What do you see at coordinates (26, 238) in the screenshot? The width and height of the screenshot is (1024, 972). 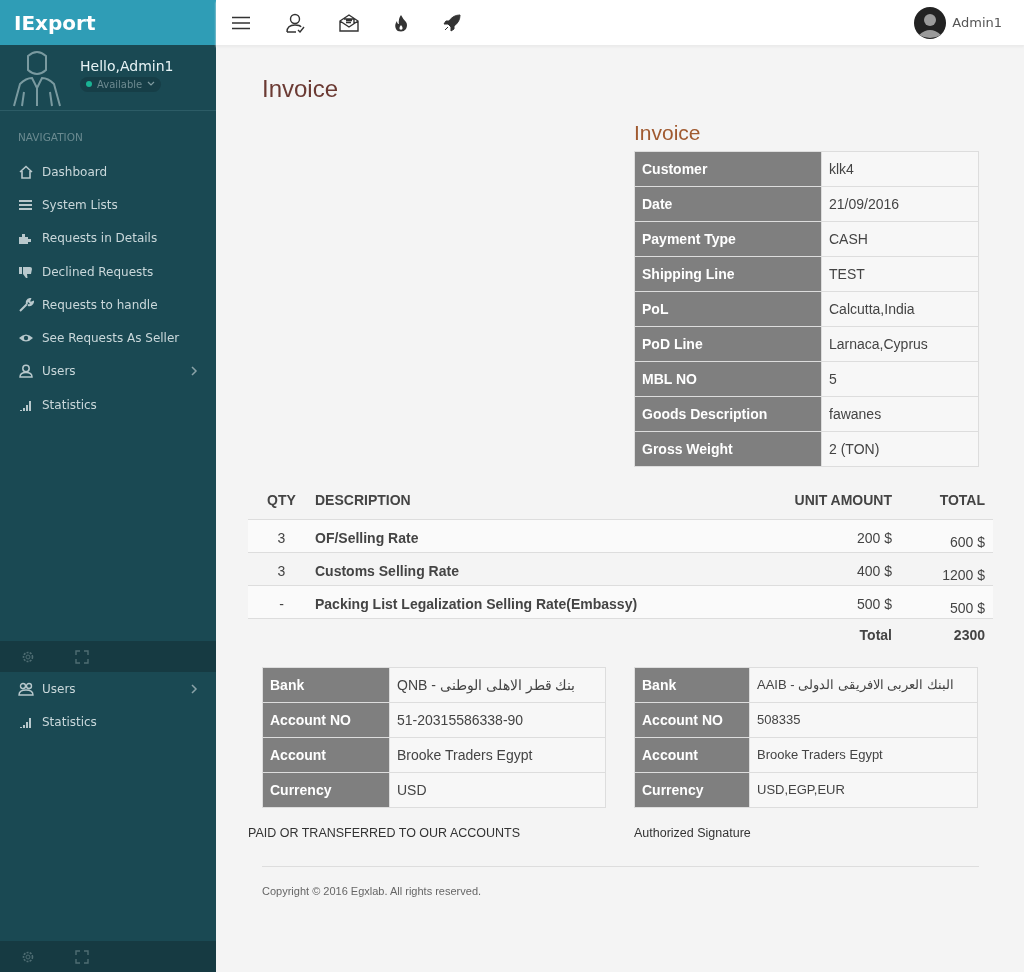 I see `puzzle-icon` at bounding box center [26, 238].